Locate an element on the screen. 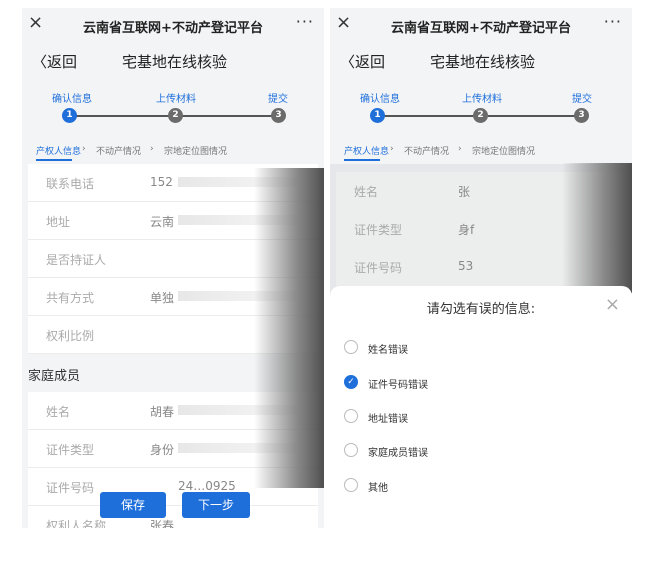 The image size is (645, 578). save-button: 保存 is located at coordinates (133, 505).